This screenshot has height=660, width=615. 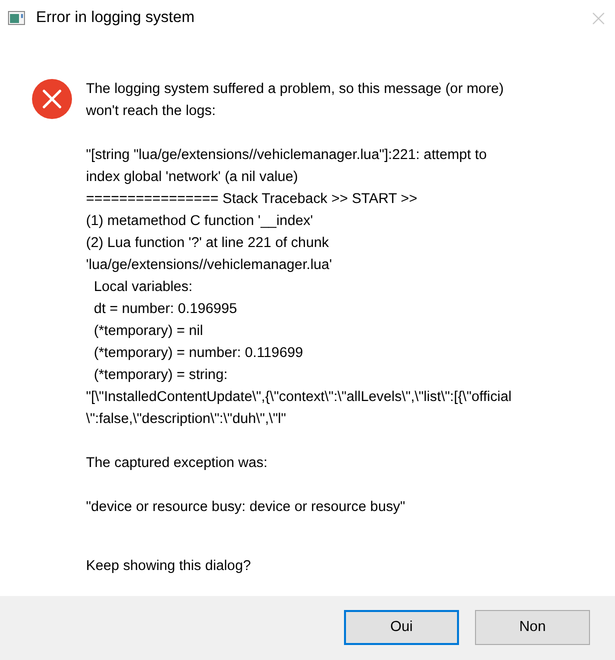 I want to click on window-title: Error in logging system, so click(x=115, y=18).